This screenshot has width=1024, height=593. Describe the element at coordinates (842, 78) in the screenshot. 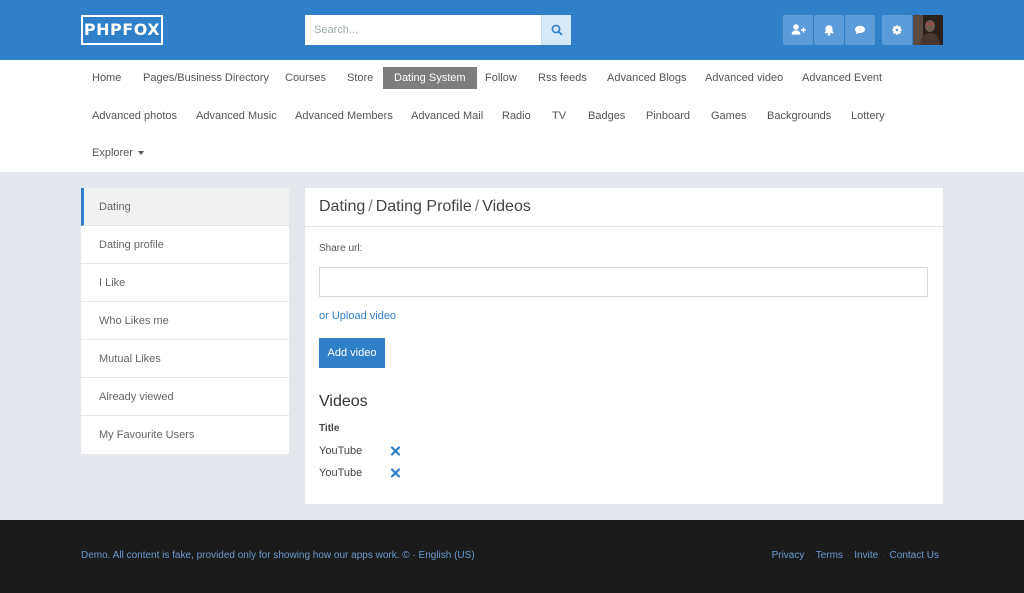

I see `nav-advanced-event: Advanced Event` at that location.